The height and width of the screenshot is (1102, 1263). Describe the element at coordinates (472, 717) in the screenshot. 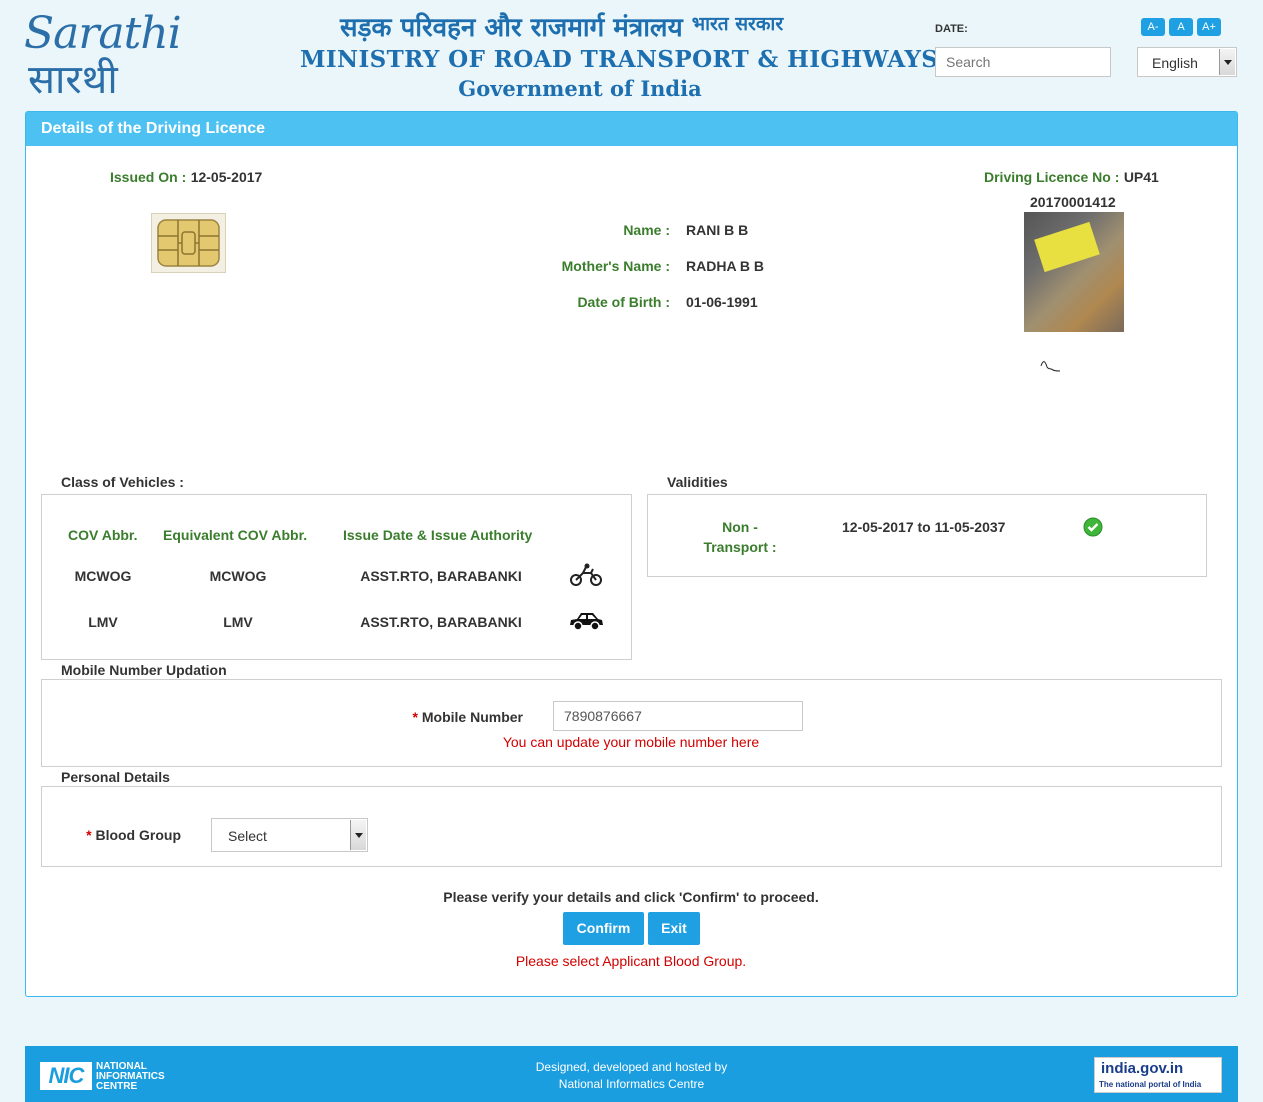

I see `mobile-number-label-text: Mobile Number` at that location.